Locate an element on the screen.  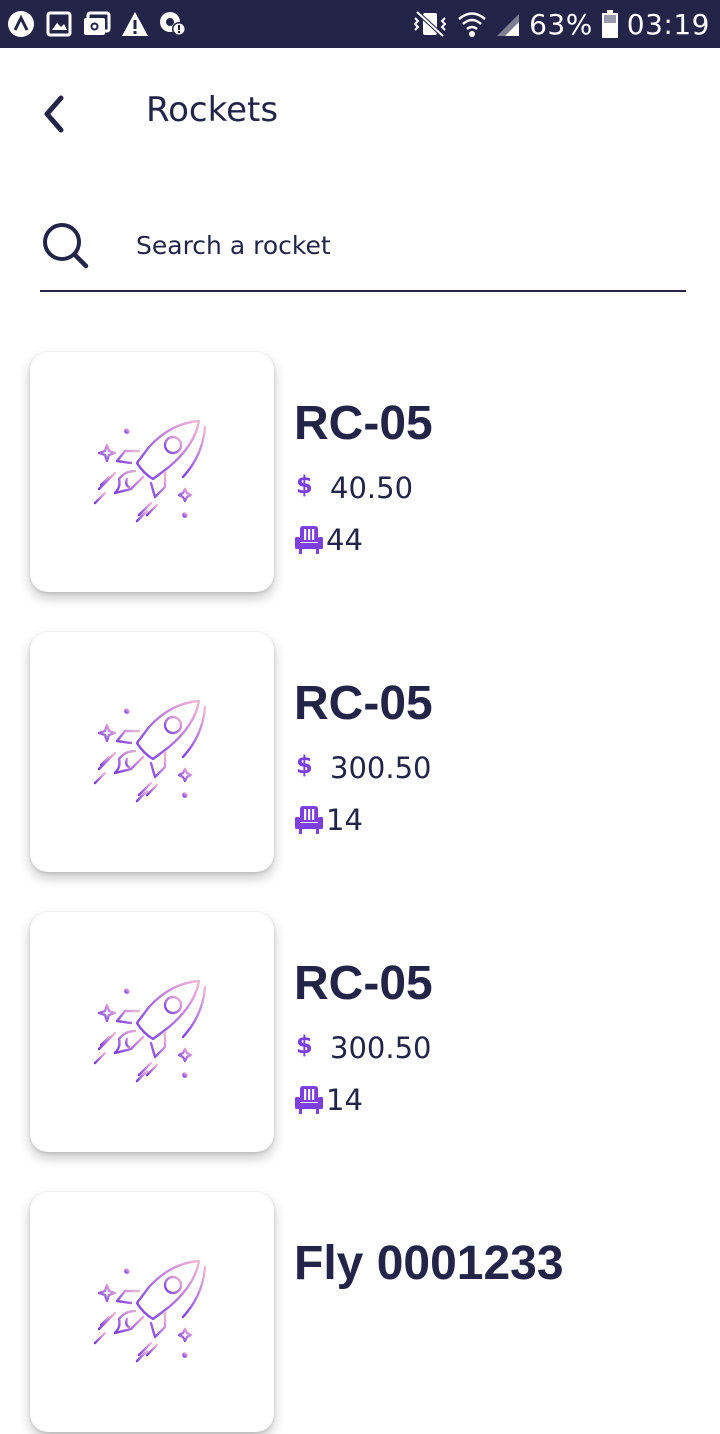
seats-row: 44 is located at coordinates (328, 540).